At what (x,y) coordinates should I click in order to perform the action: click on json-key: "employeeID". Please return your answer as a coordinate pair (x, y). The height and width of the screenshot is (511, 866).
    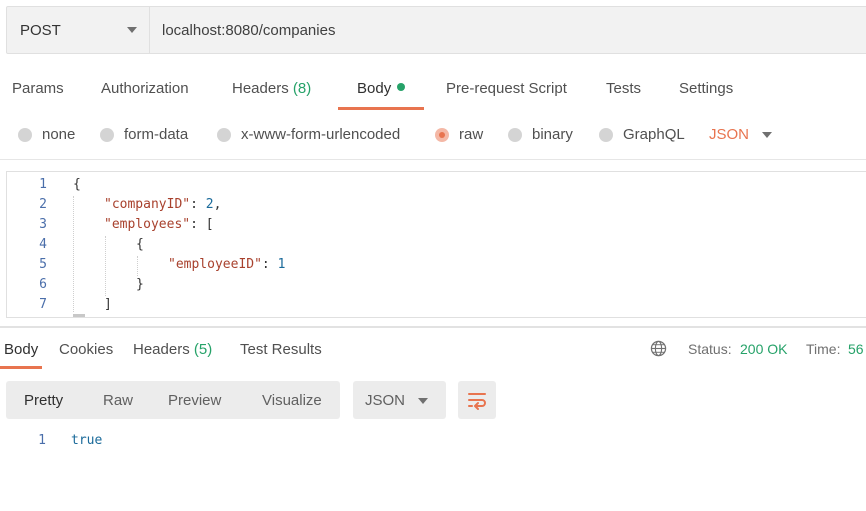
    Looking at the image, I should click on (215, 264).